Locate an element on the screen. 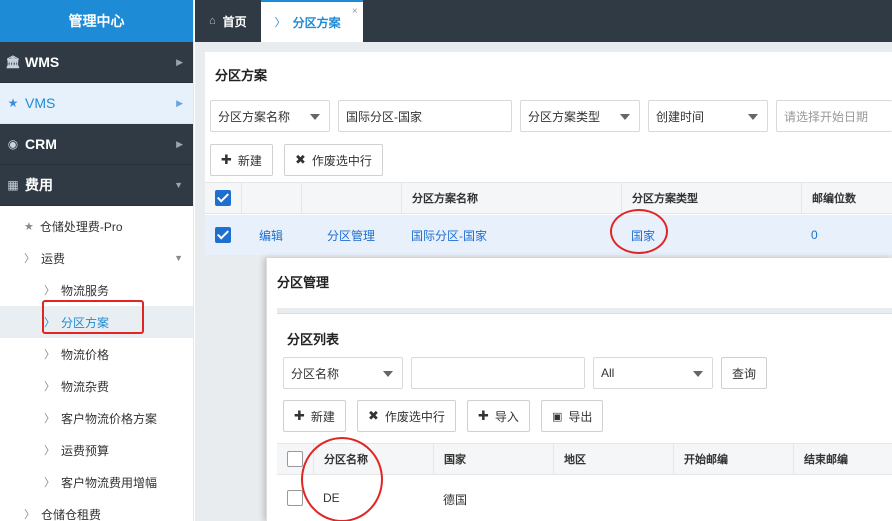  tab-zone-plan: 〉 分区方案 × is located at coordinates (311, 21).